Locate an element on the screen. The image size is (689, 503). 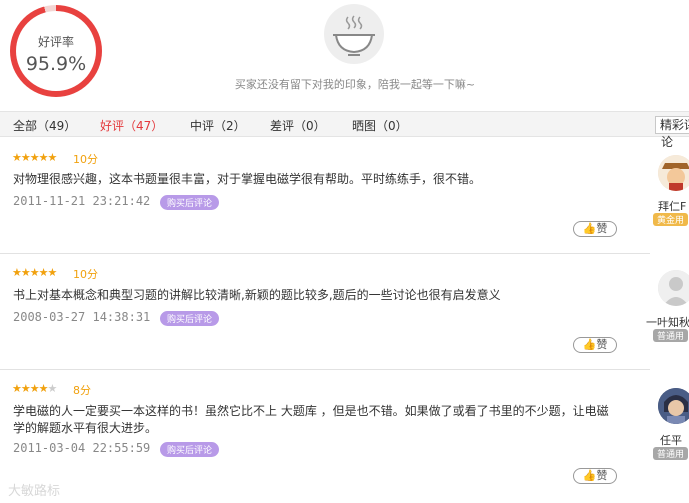
review-1-content: 对物理很感兴趣，这本书题量很丰富，对于掌握电磁学很有帮助。平时练练手，很不错。 is located at coordinates (247, 179).